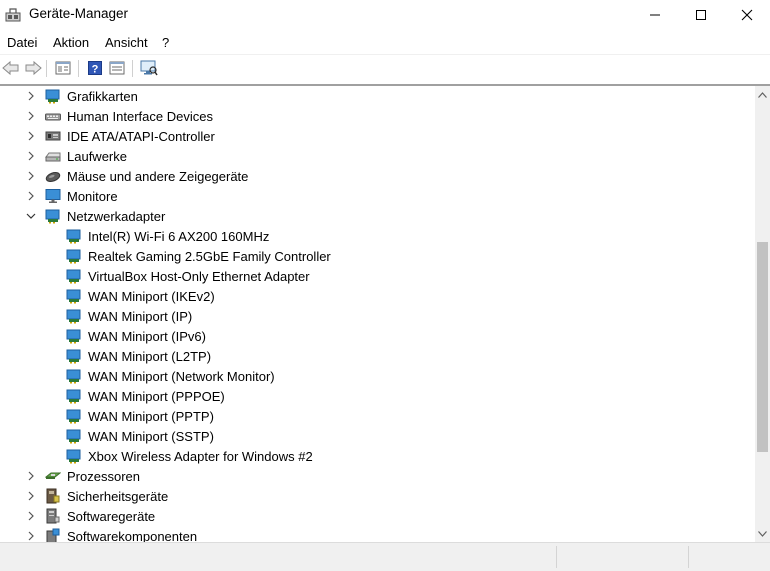 The image size is (770, 571). I want to click on tree-item-netzwerkadapter: Netzwerkadapter, so click(377, 216).